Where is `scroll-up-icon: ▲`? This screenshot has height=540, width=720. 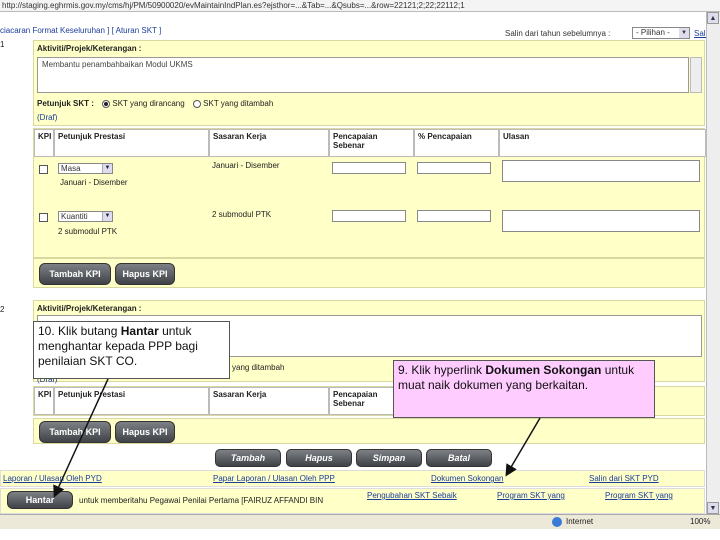
scroll-up-icon: ▲ is located at coordinates (713, 18).